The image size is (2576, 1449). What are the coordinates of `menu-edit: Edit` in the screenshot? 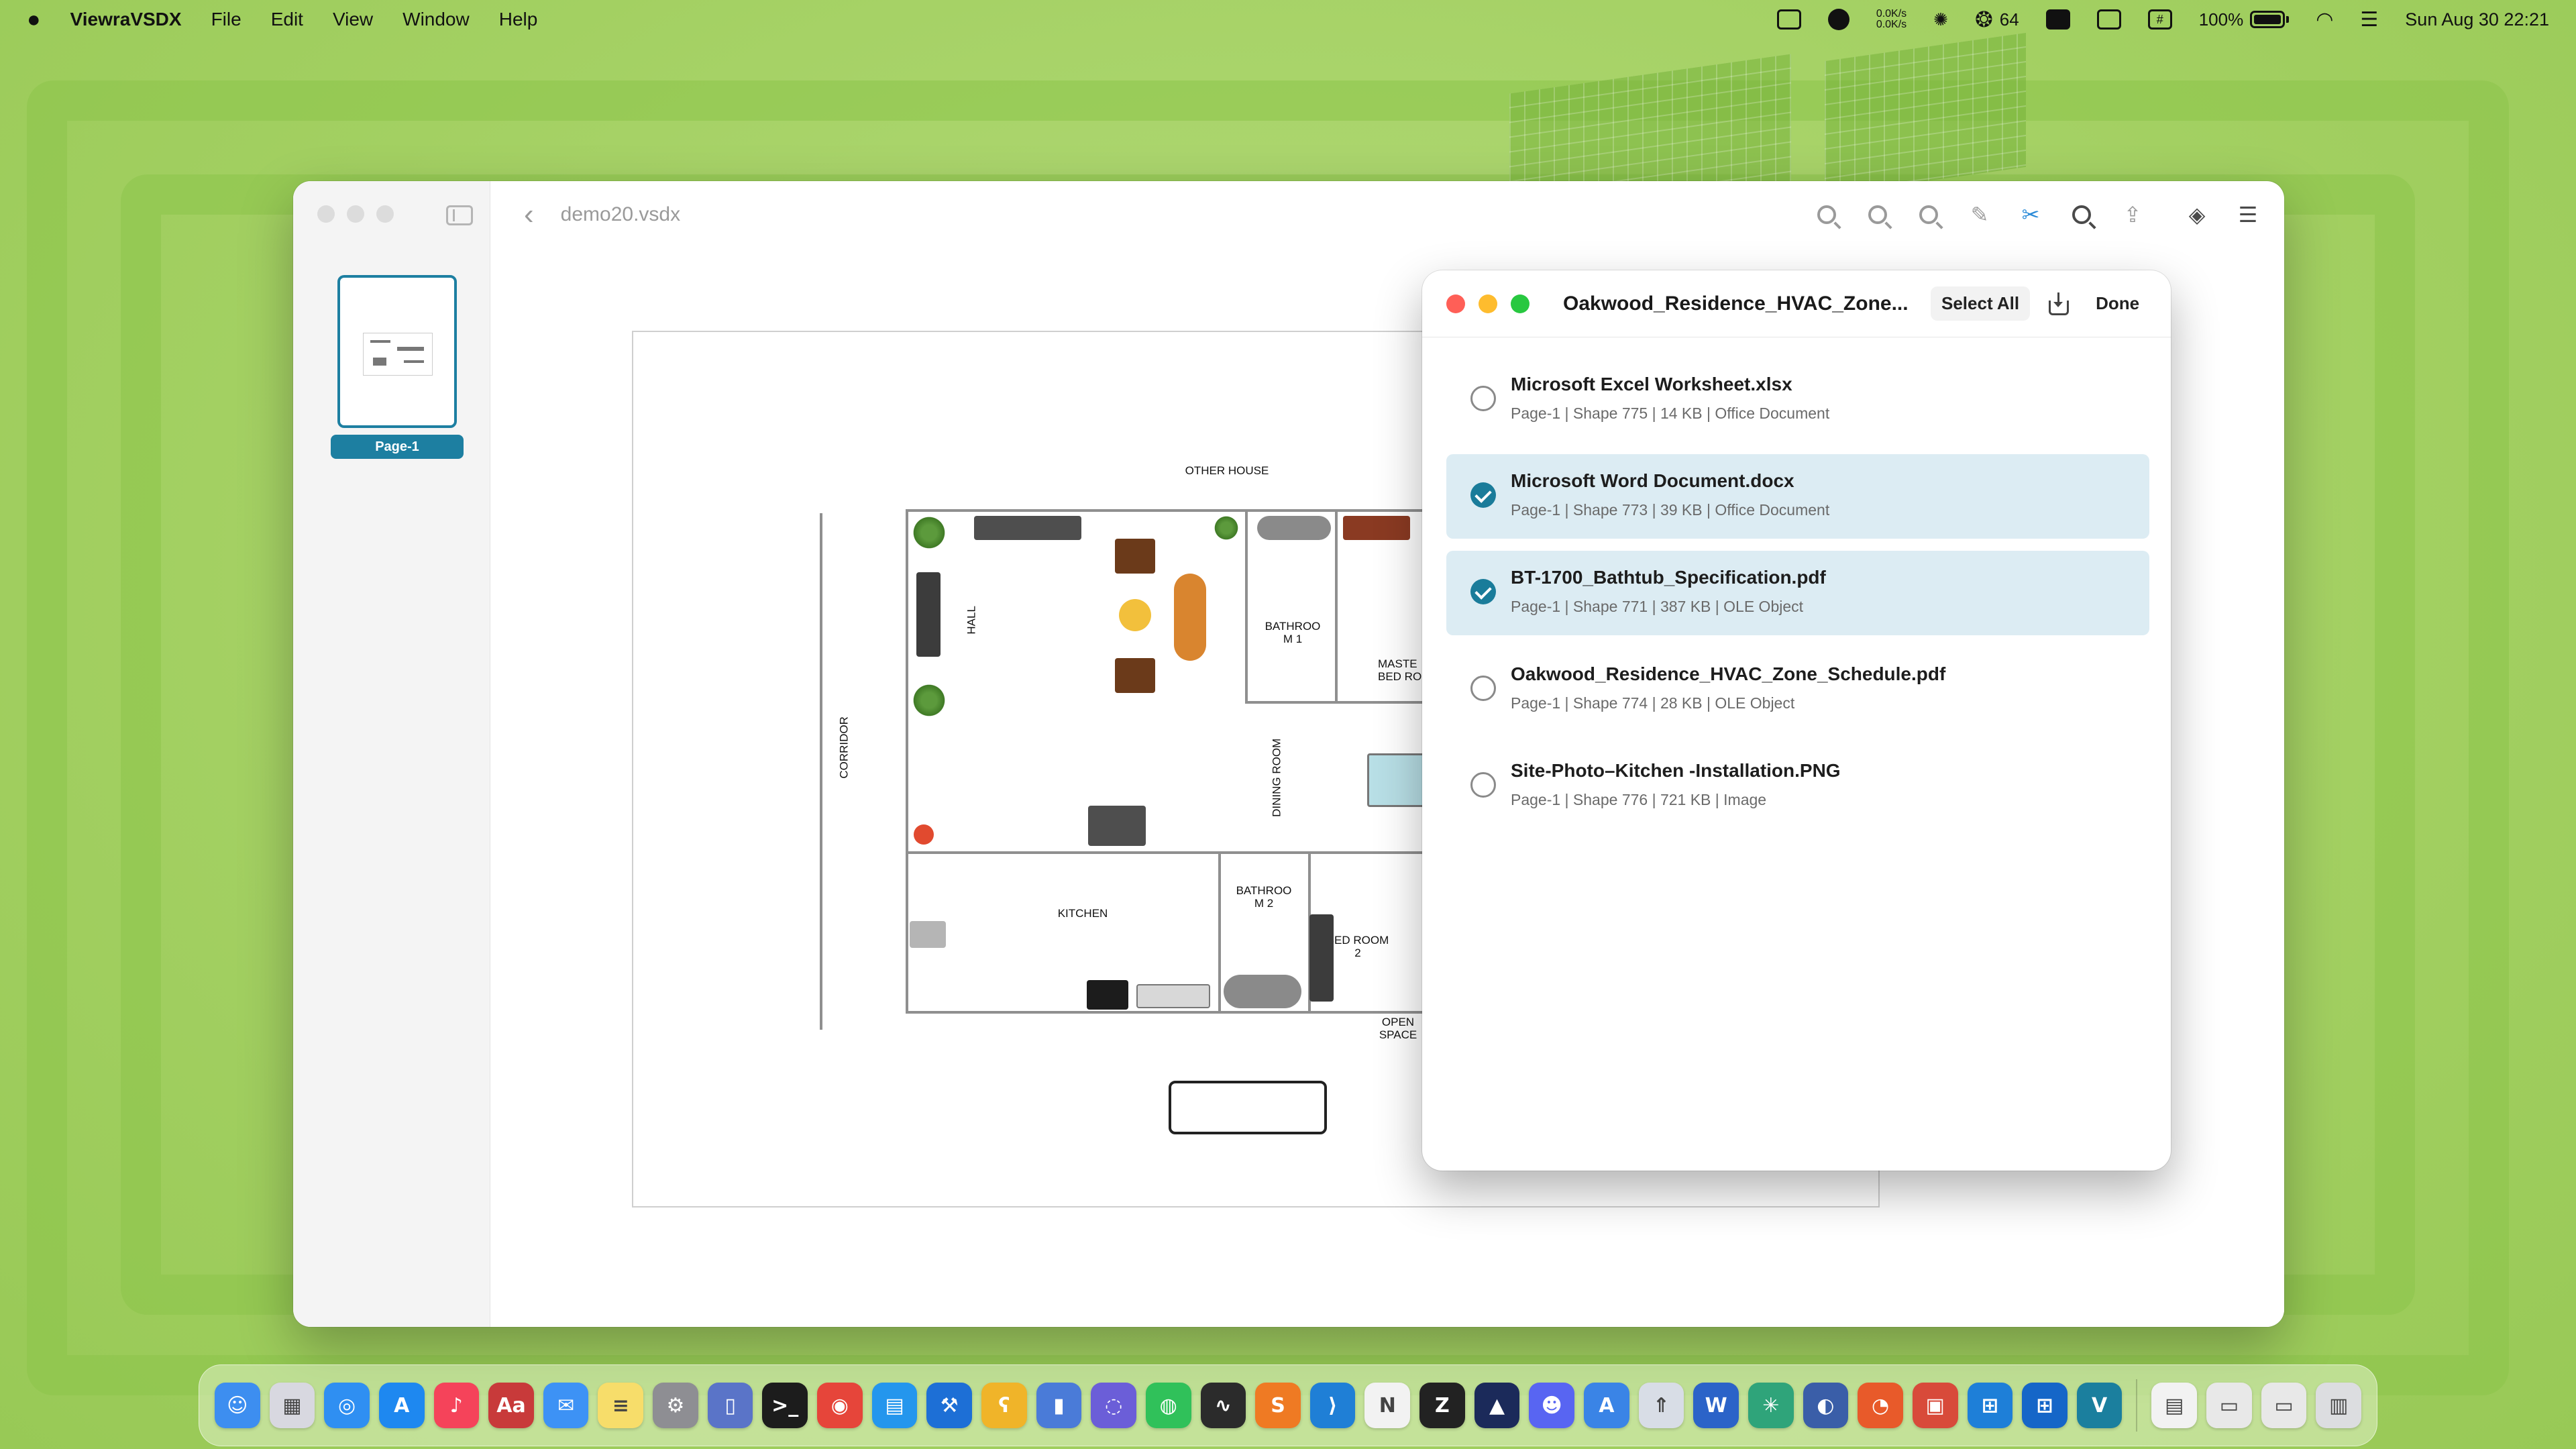 It's located at (287, 19).